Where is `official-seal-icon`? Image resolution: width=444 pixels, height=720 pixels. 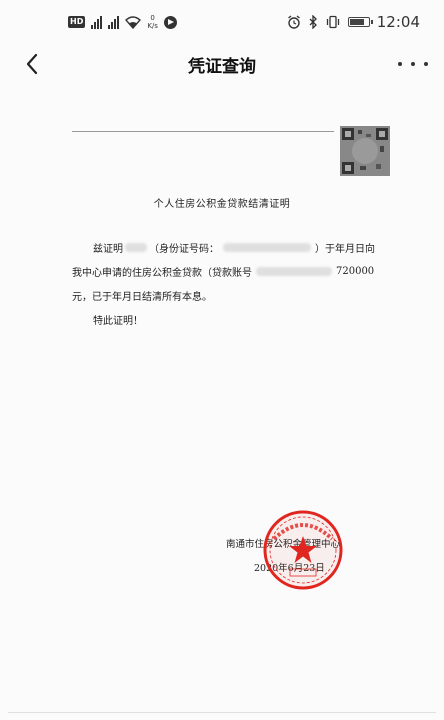 official-seal-icon is located at coordinates (303, 550).